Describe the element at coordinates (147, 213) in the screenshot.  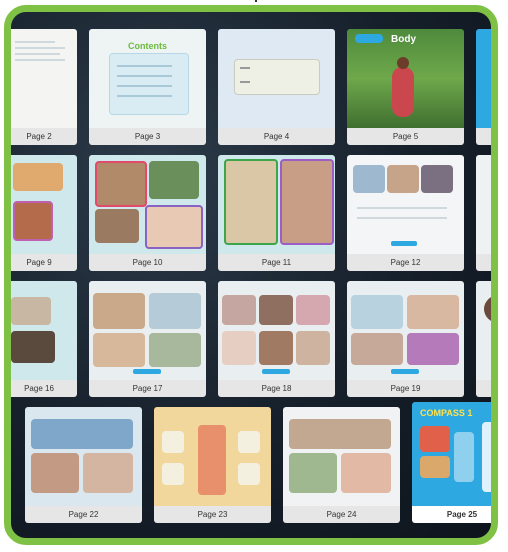
I see `page-thumbnail-10: Page 10` at that location.